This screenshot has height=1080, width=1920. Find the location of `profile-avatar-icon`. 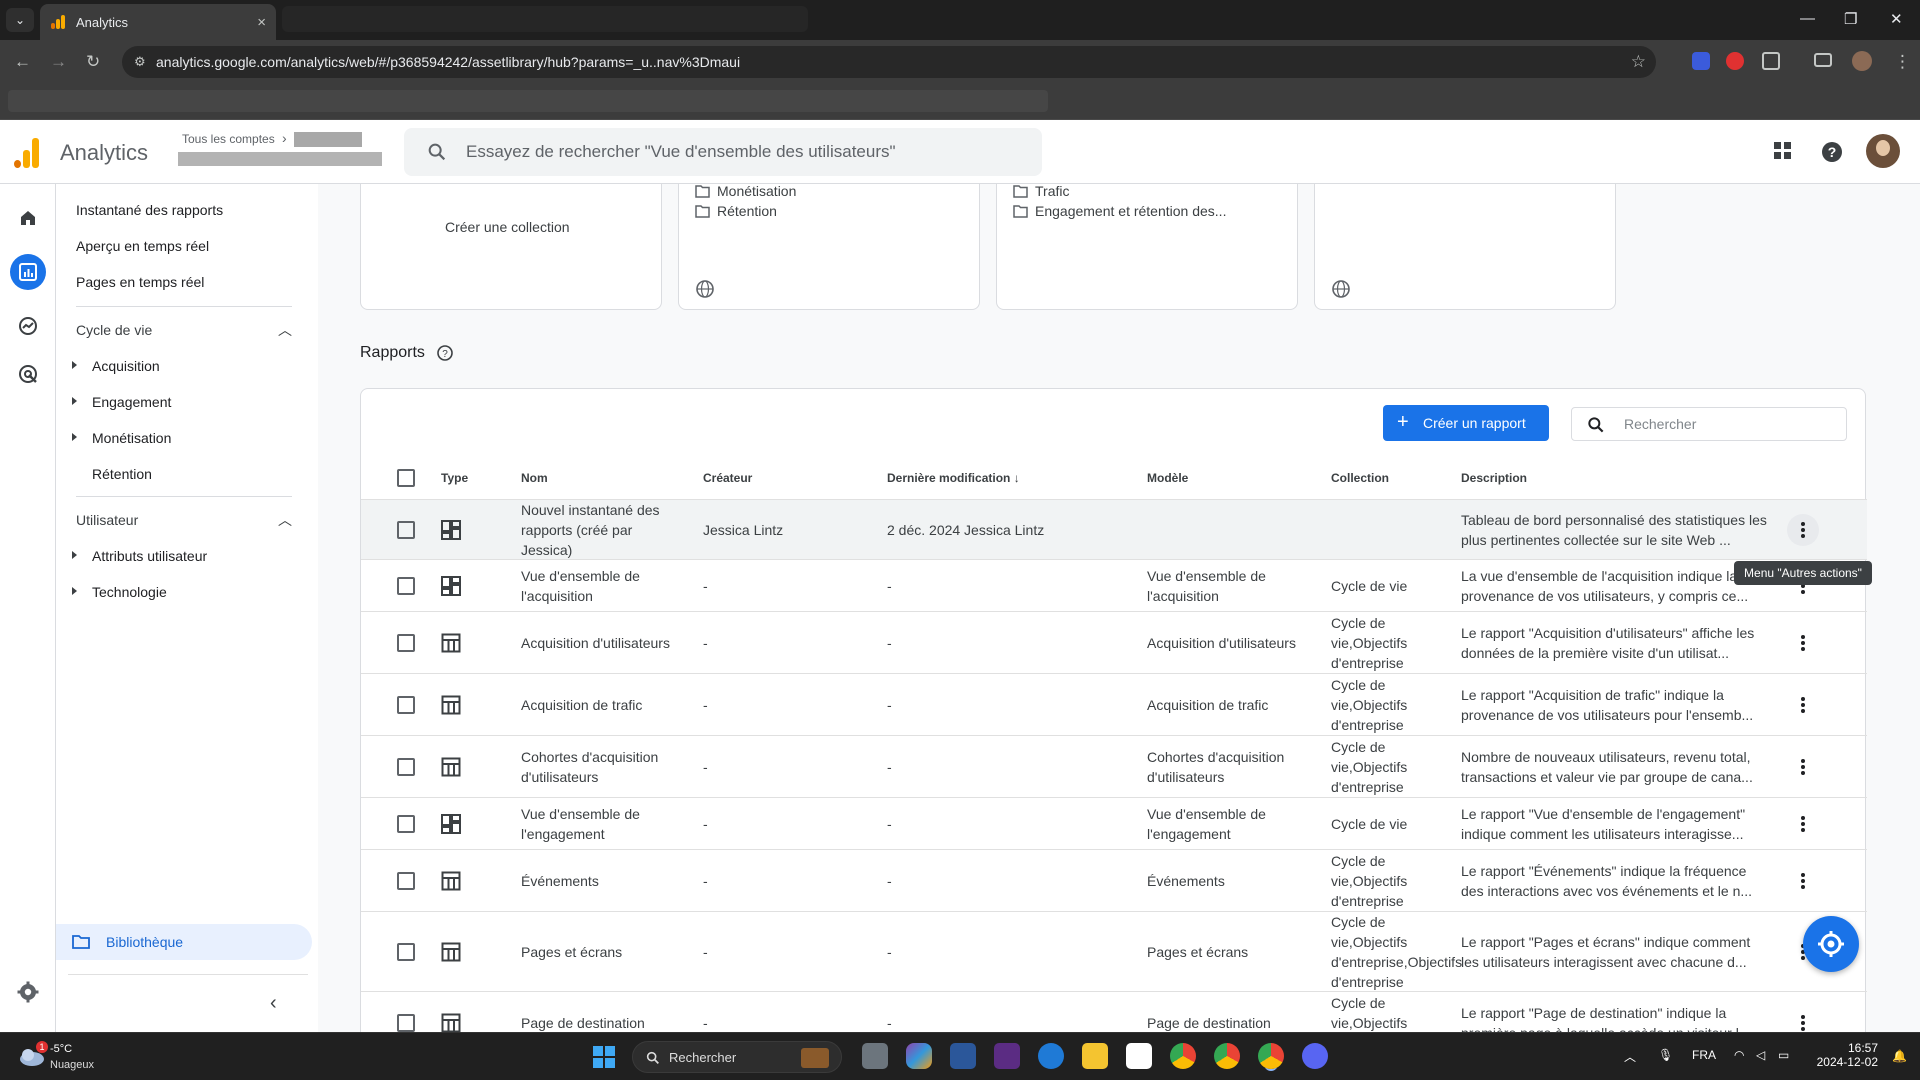

profile-avatar-icon is located at coordinates (1862, 61).